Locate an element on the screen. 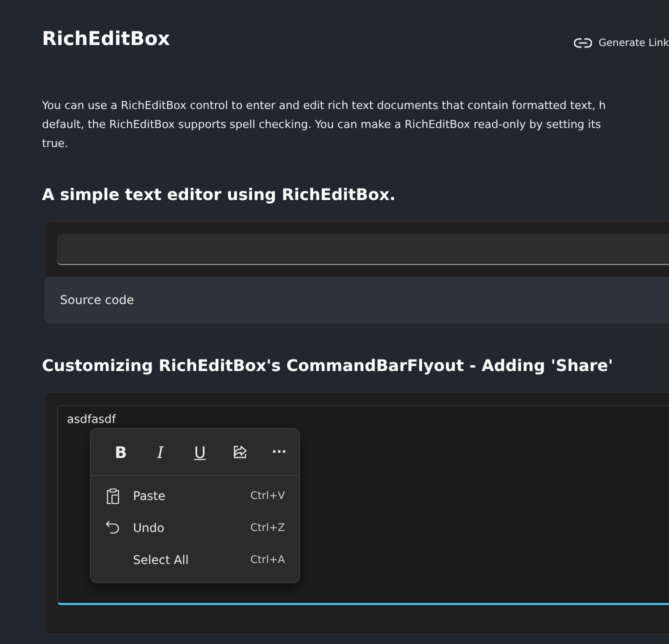  bold-button: B is located at coordinates (121, 452).